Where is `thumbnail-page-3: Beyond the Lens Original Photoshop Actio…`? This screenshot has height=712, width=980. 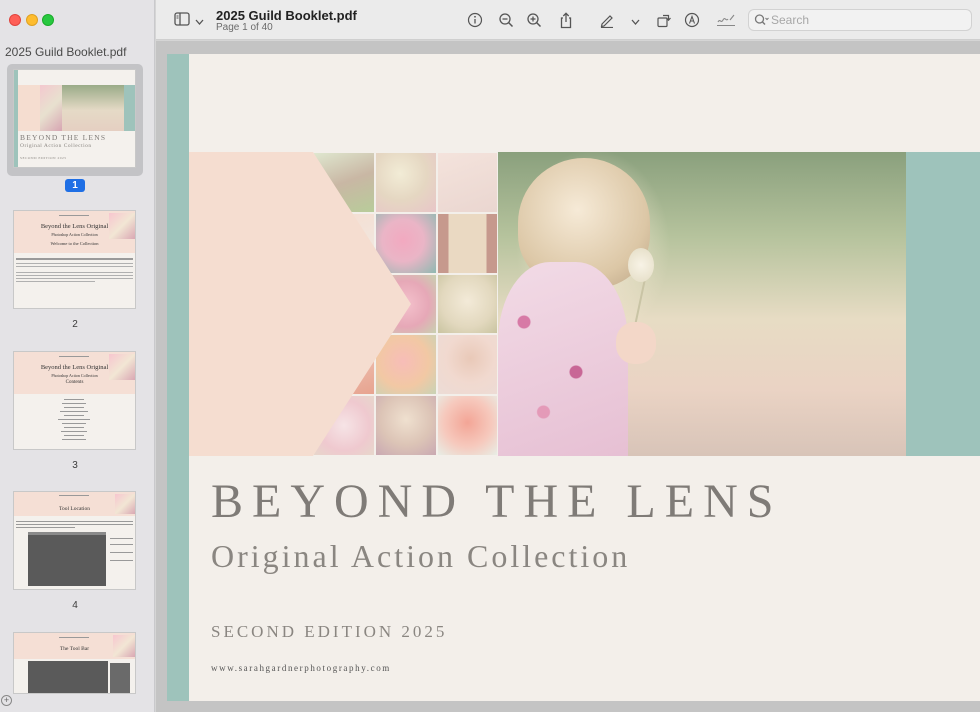 thumbnail-page-3: Beyond the Lens Original Photoshop Actio… is located at coordinates (74, 400).